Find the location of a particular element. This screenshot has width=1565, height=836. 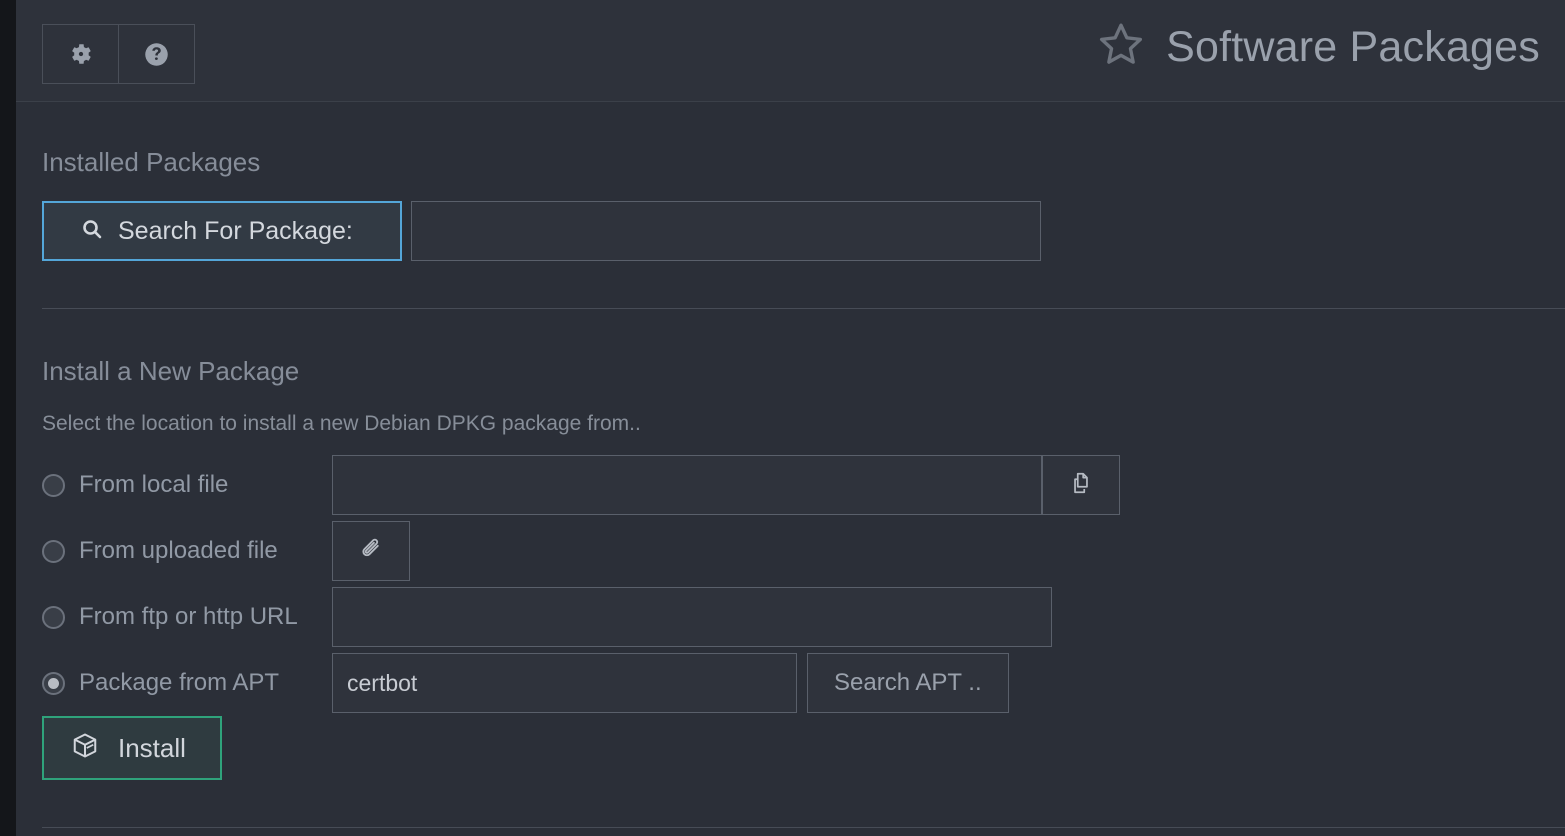

radio-uploaded-file-label: From uploaded file is located at coordinates (178, 550).